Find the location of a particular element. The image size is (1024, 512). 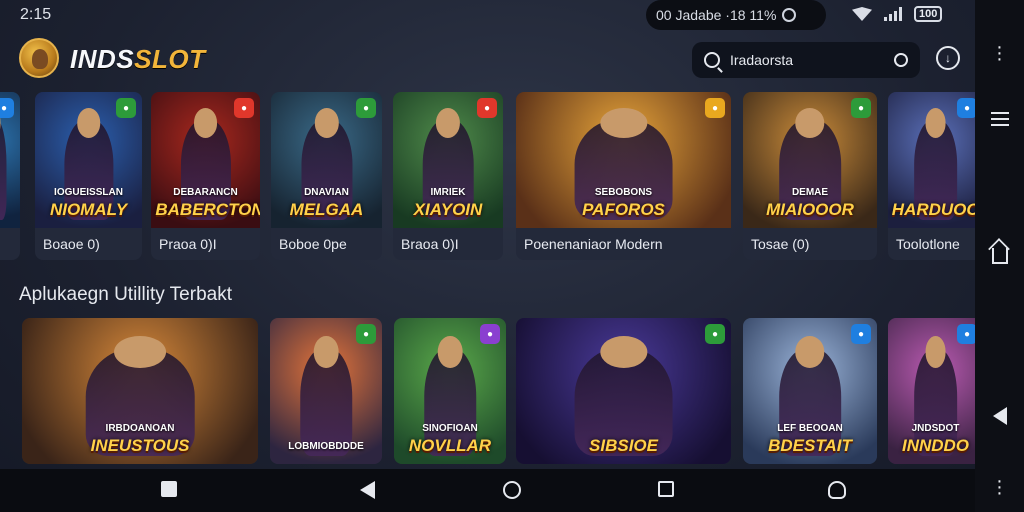

app-thumbnail: DEBARANCN BABERCTONS ● is located at coordinates (205, 160).